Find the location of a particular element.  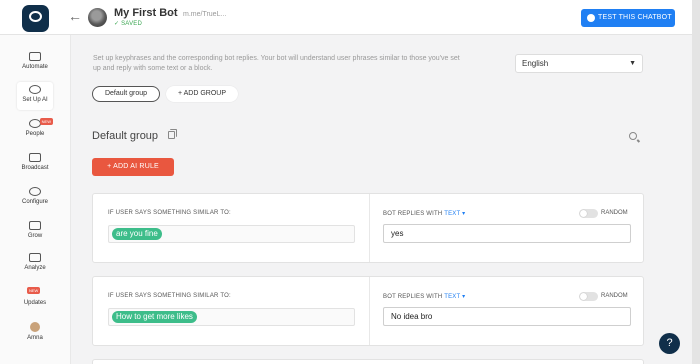

grow-icon is located at coordinates (35, 225).